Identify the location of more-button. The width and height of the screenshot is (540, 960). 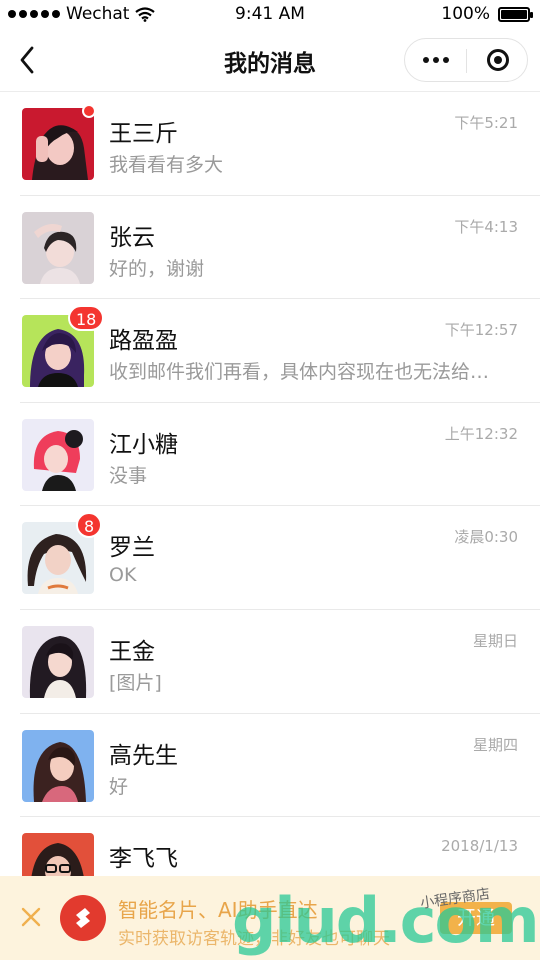
(435, 60).